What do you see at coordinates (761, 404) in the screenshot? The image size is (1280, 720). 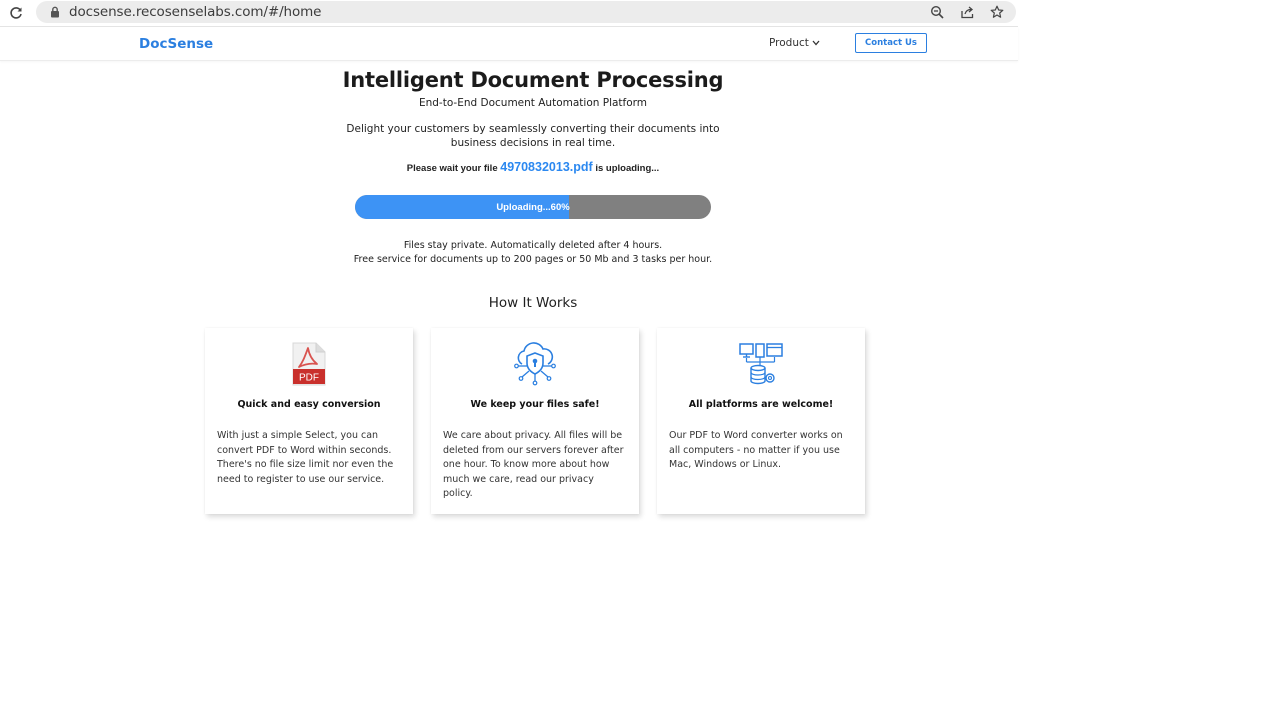 I see `feature-card-title: All platforms are welcome!` at bounding box center [761, 404].